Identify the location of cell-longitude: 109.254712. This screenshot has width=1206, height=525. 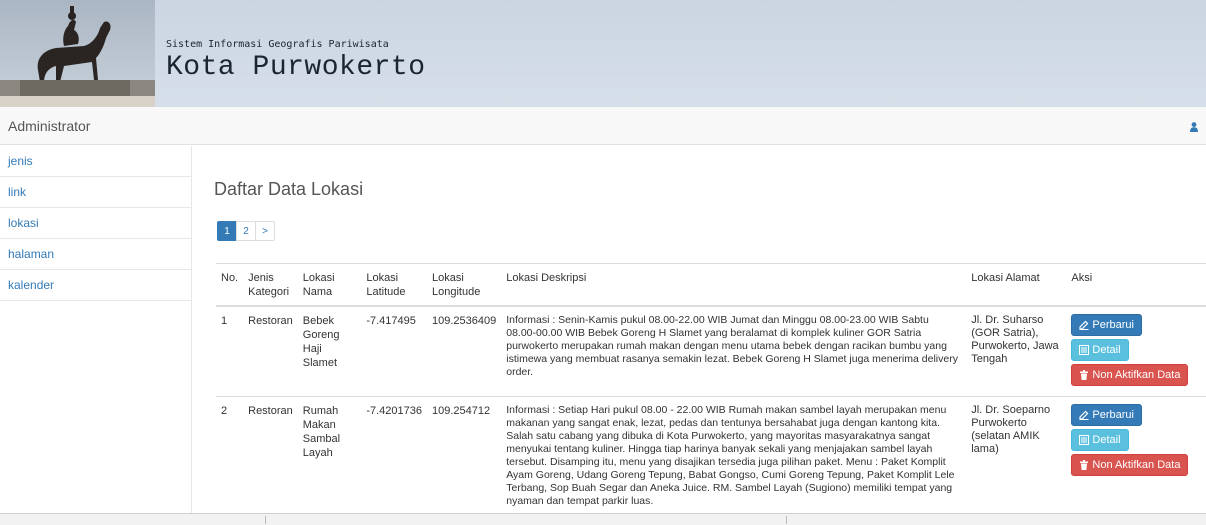
(464, 454).